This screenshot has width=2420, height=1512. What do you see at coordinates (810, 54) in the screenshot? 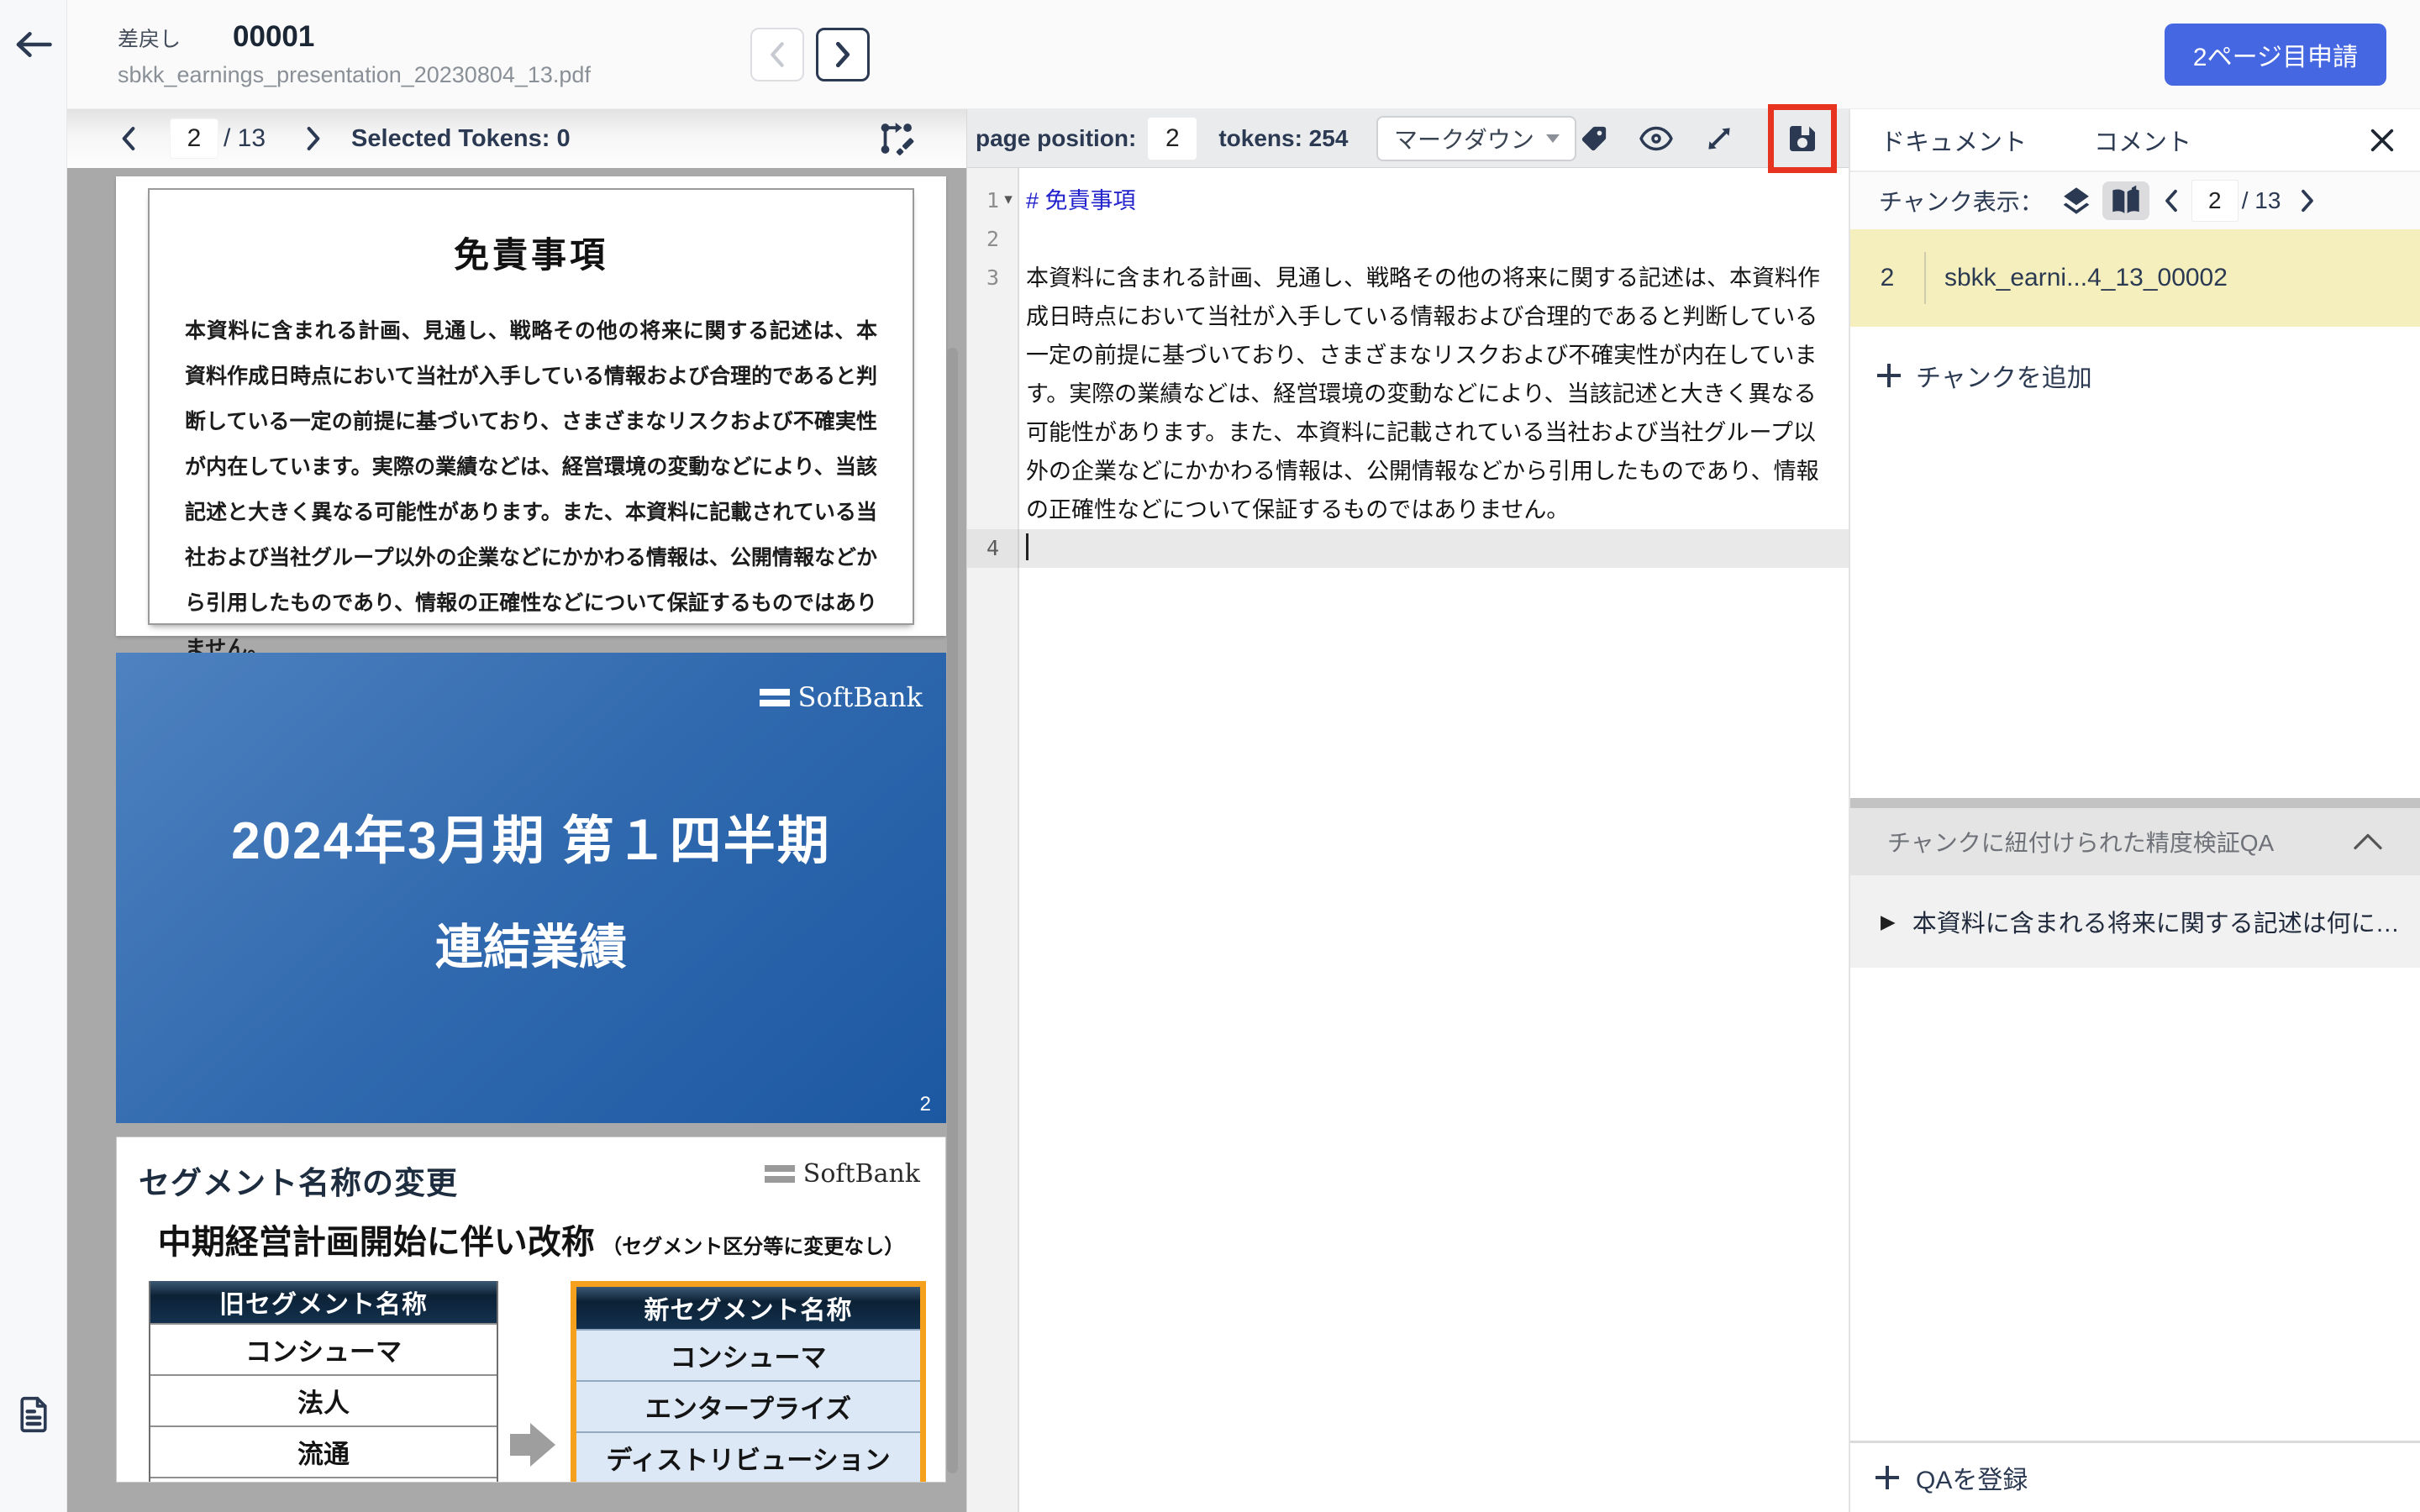
I see `document-nav` at bounding box center [810, 54].